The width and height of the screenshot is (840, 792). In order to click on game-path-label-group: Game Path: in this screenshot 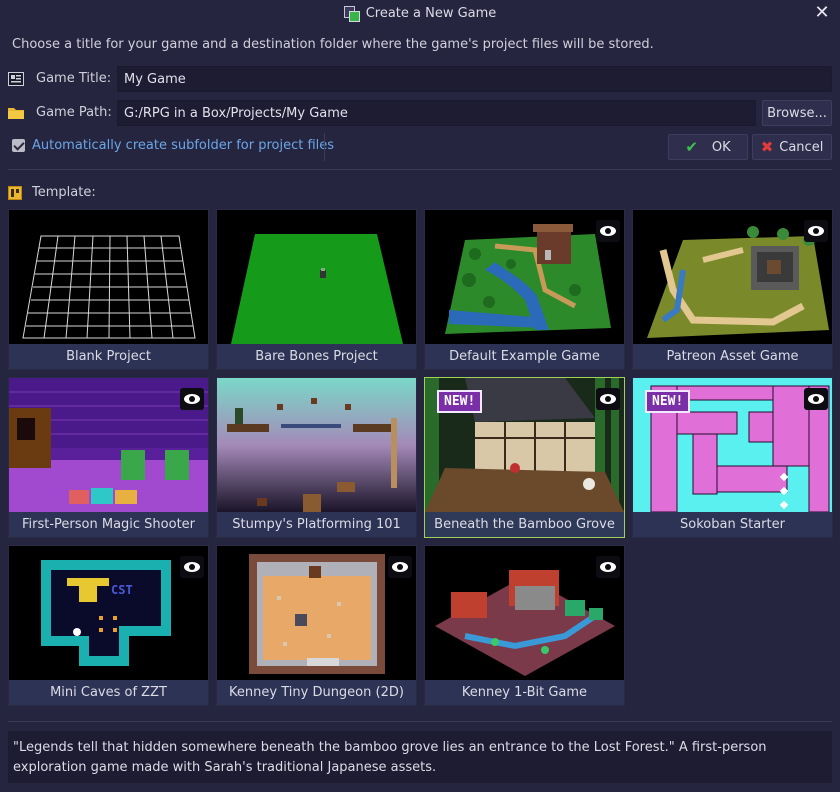, I will do `click(60, 112)`.